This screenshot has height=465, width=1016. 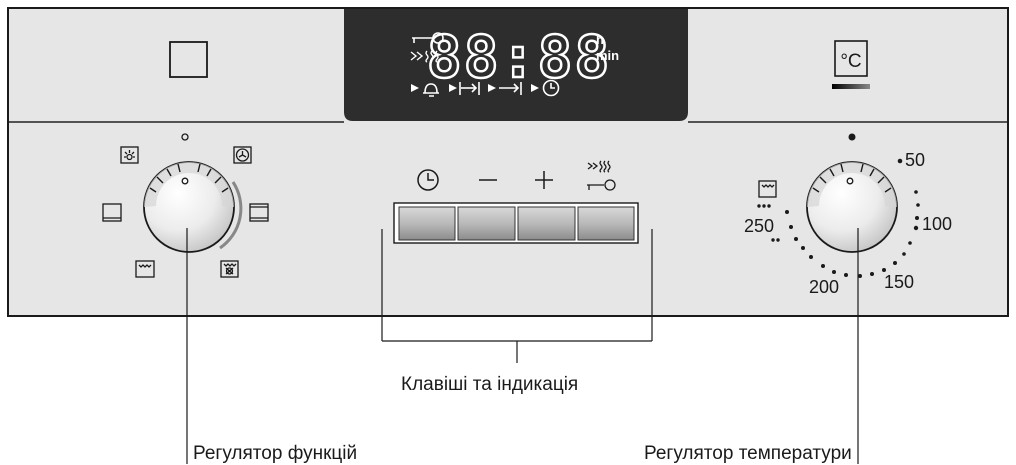 What do you see at coordinates (600, 39) in the screenshot?
I see `hours-unit: h` at bounding box center [600, 39].